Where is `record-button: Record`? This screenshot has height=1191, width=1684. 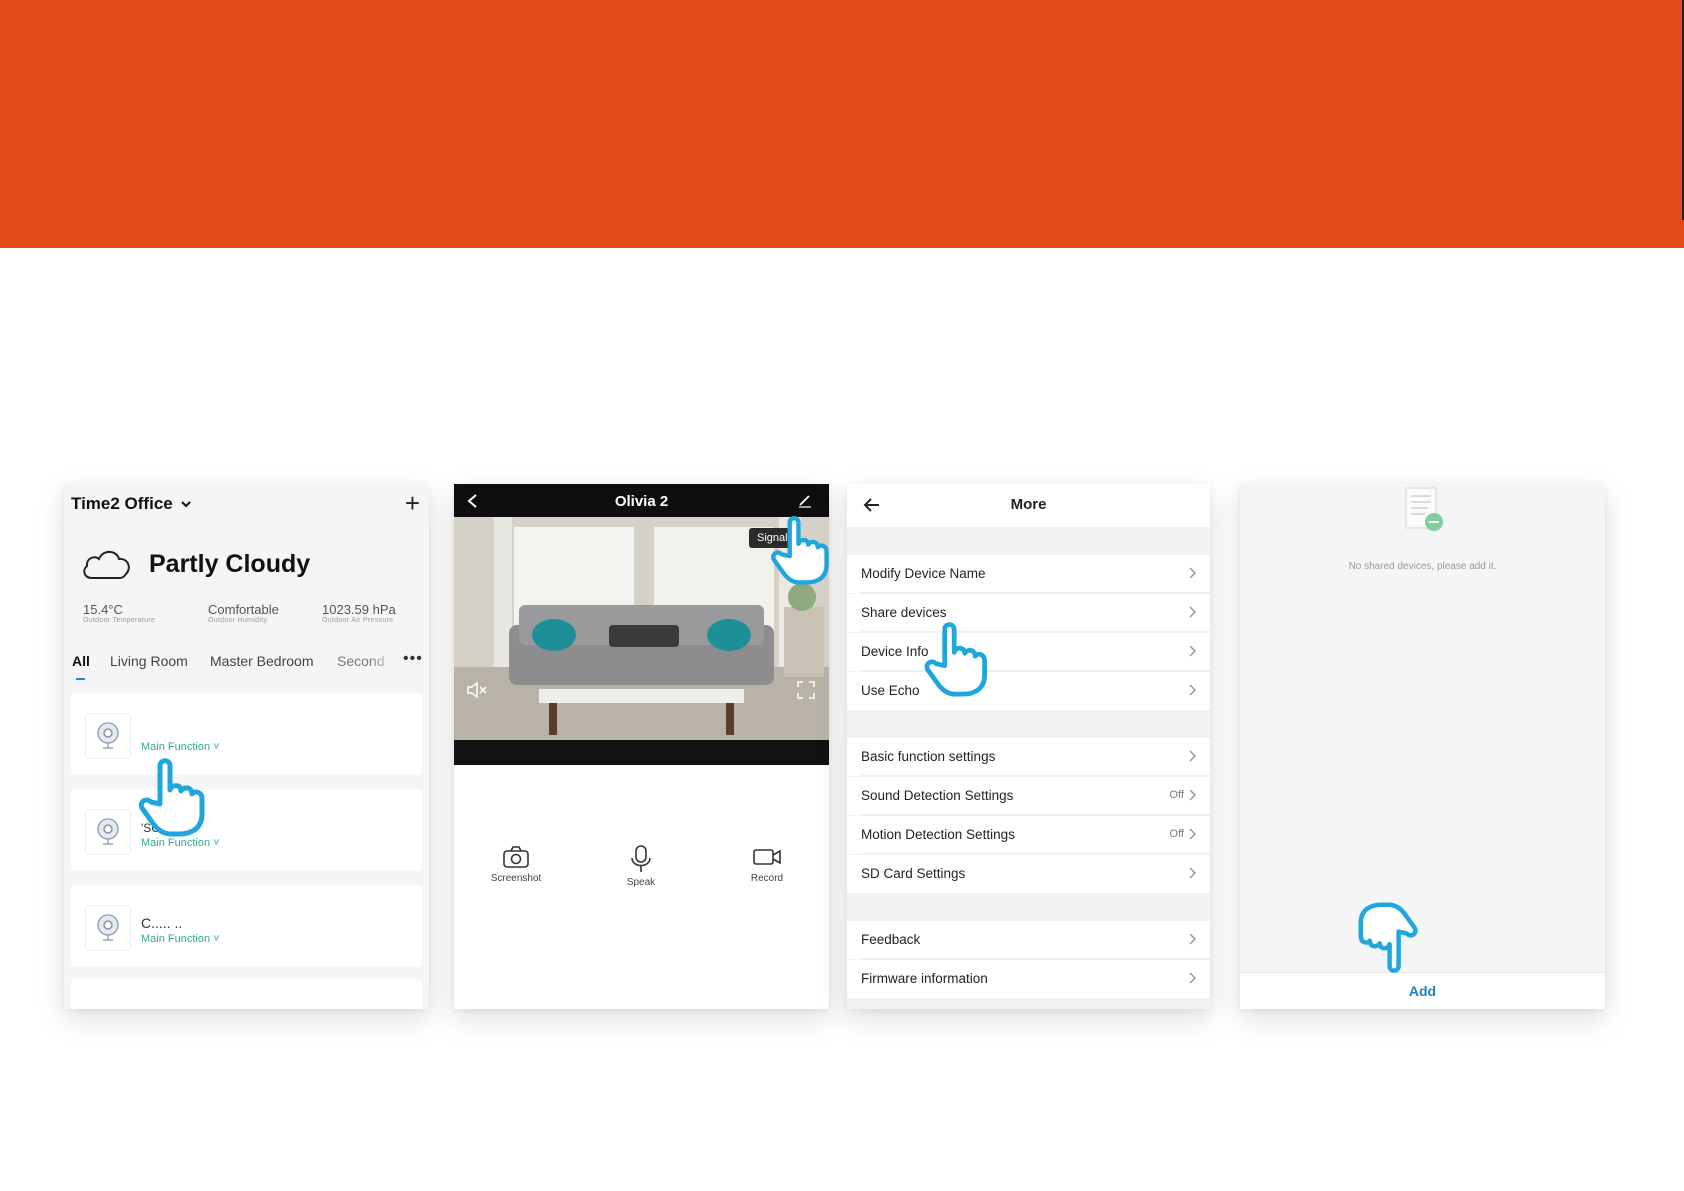 record-button: Record is located at coordinates (767, 864).